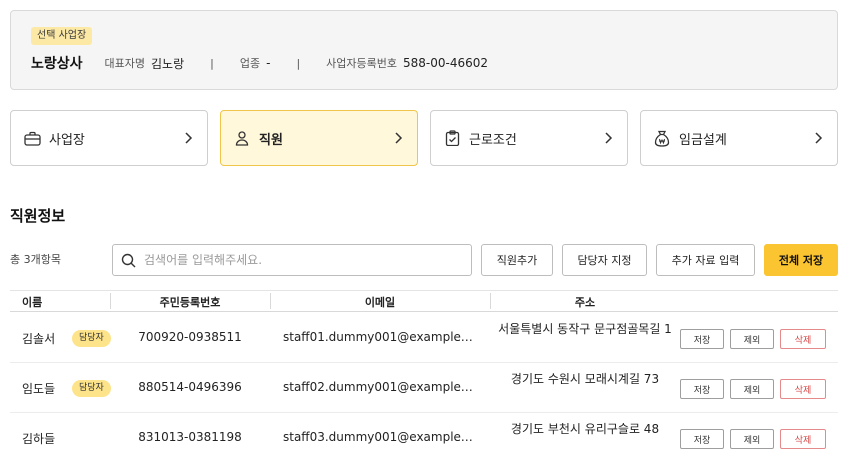 This screenshot has width=848, height=460. I want to click on industry-label: 업종, so click(250, 63).